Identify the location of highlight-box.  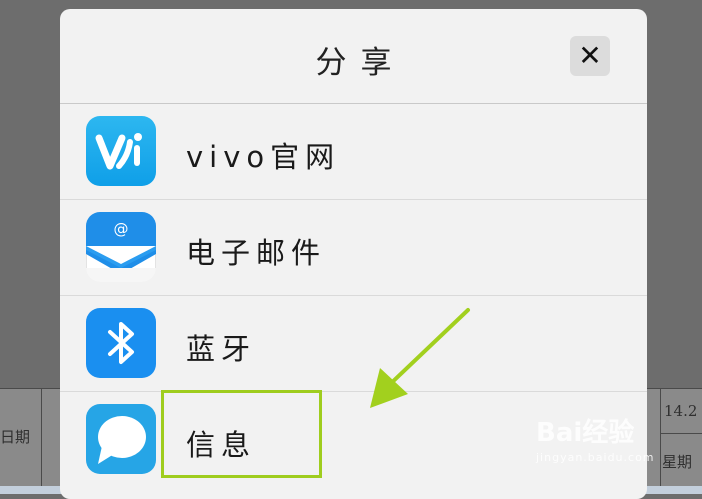
(241, 434).